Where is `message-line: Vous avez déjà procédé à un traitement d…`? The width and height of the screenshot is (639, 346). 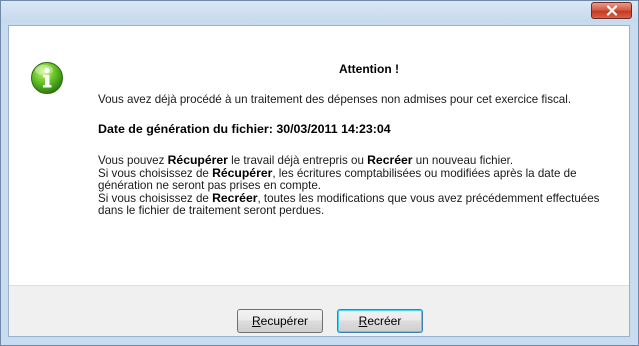
message-line: Vous avez déjà procédé à un traitement d… is located at coordinates (335, 99).